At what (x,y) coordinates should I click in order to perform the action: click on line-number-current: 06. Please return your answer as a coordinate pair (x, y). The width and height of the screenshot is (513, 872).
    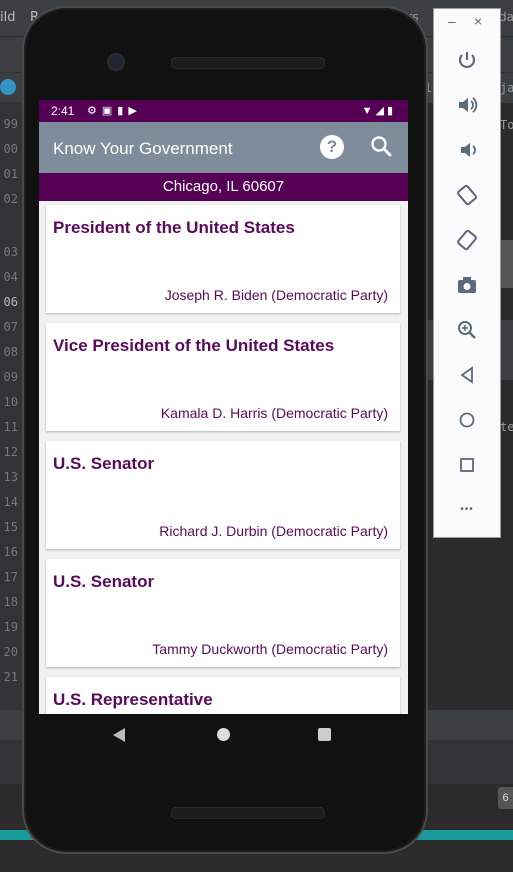
    Looking at the image, I should click on (10, 302).